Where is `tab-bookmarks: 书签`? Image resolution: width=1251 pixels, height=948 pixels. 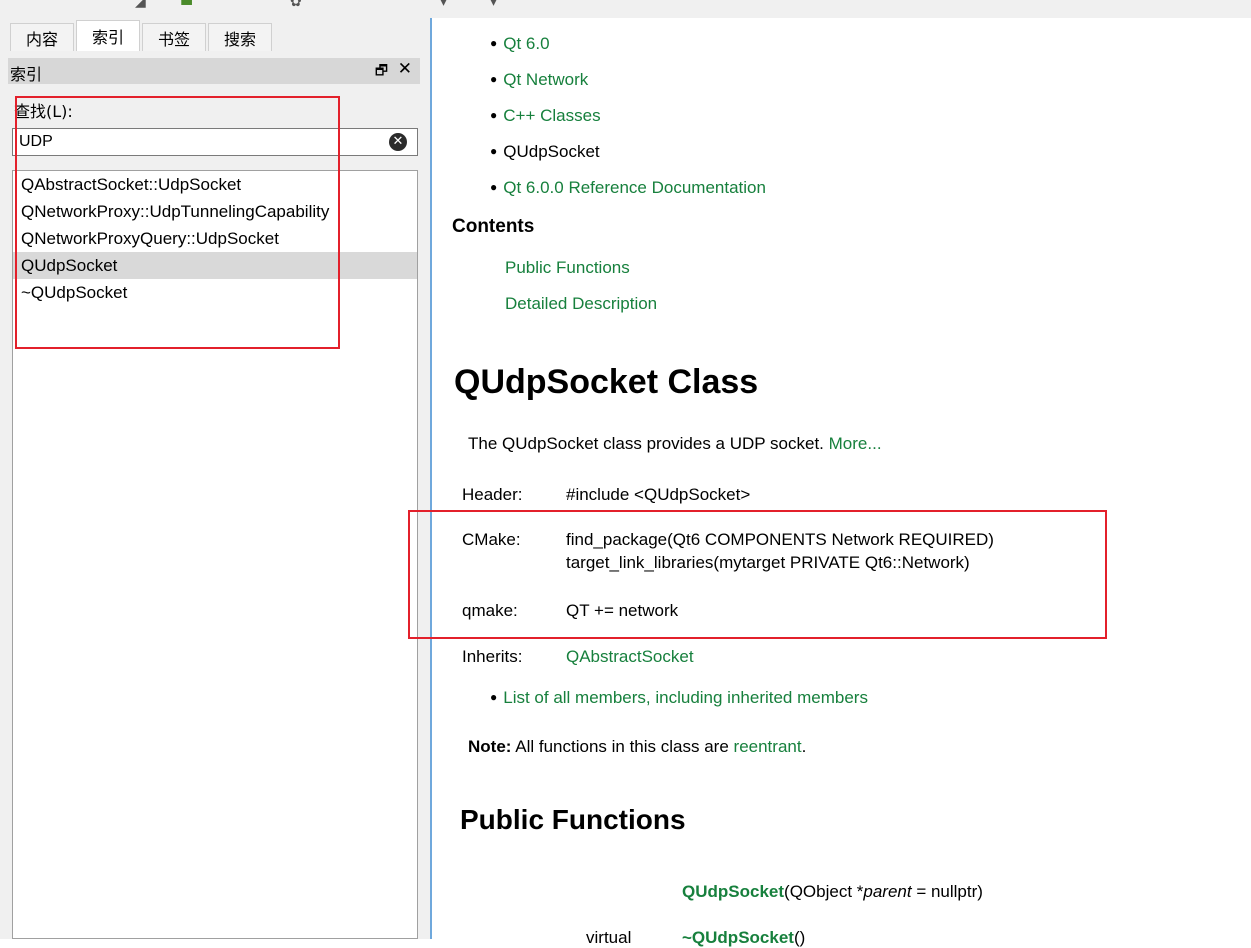 tab-bookmarks: 书签 is located at coordinates (174, 37).